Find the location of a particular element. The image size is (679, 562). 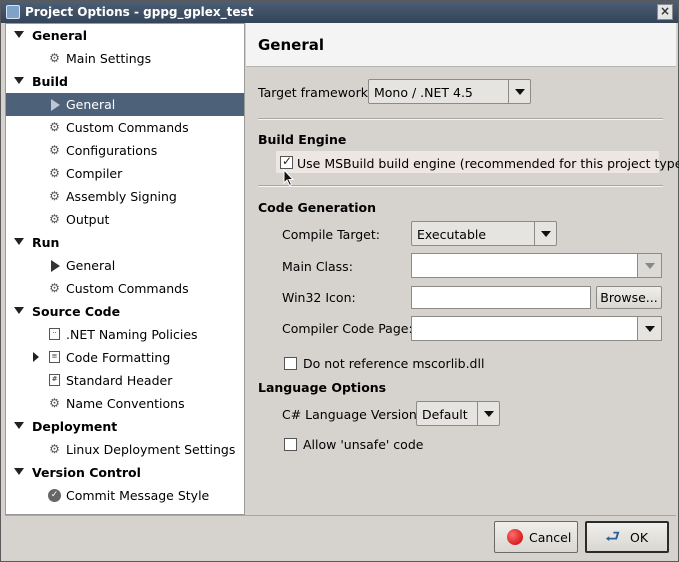

target-framework-combo: Mono / .NET 4.5 is located at coordinates (449, 91).